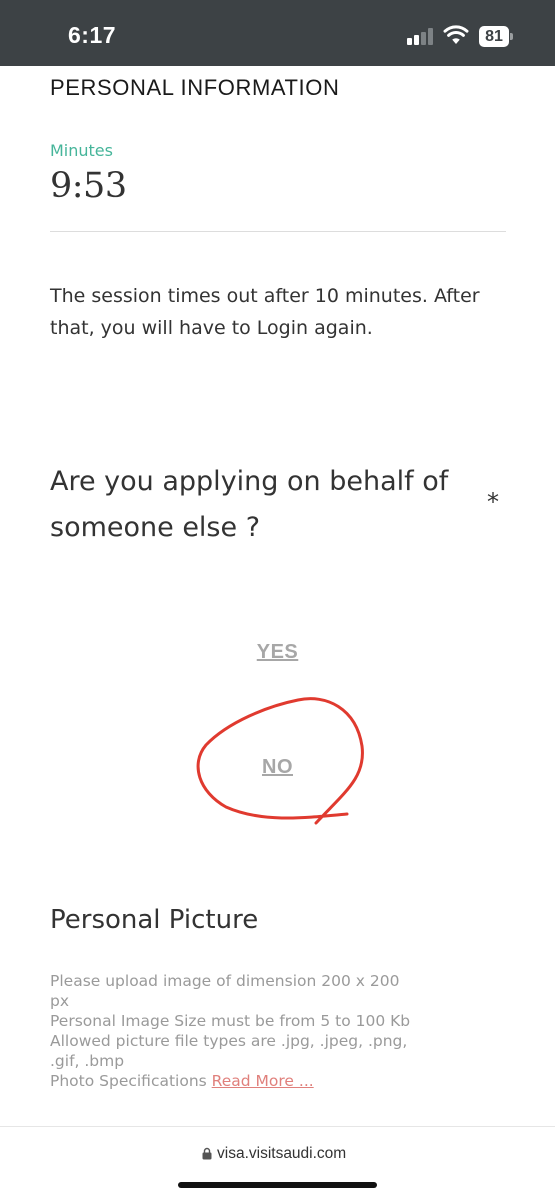 This screenshot has width=555, height=1200. Describe the element at coordinates (456, 34) in the screenshot. I see `wifi-icon` at that location.